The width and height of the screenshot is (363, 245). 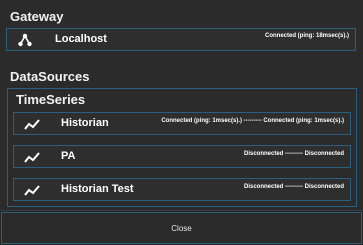 I want to click on network-hub-icon, so click(x=25, y=40).